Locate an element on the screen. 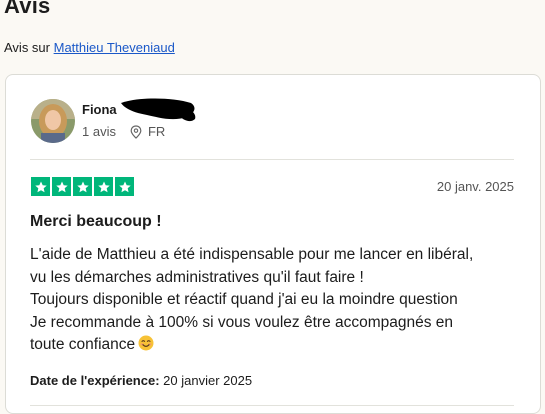  reviewer-country: FR is located at coordinates (156, 131).